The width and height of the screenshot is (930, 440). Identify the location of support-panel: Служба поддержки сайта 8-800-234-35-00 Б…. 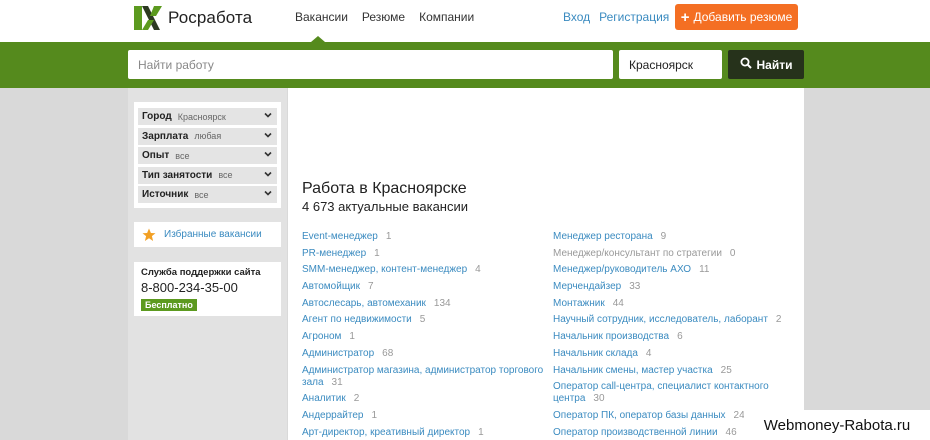
(207, 289).